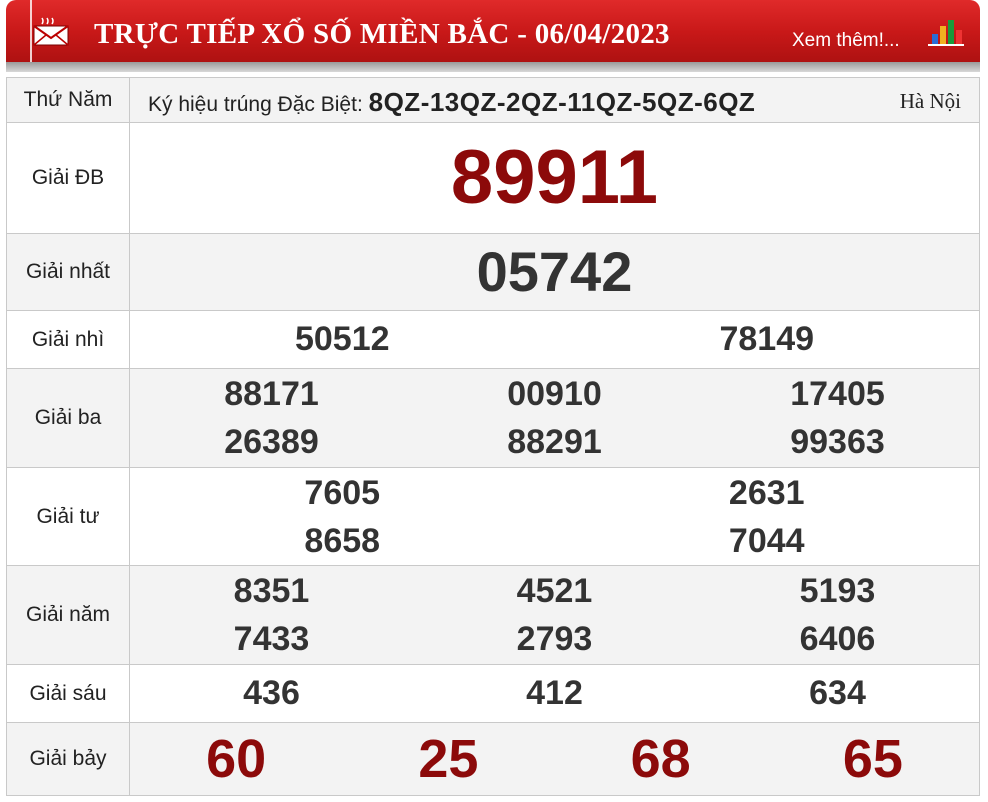 The height and width of the screenshot is (802, 988). What do you see at coordinates (493, 67) in the screenshot?
I see `header-bottom-bar` at bounding box center [493, 67].